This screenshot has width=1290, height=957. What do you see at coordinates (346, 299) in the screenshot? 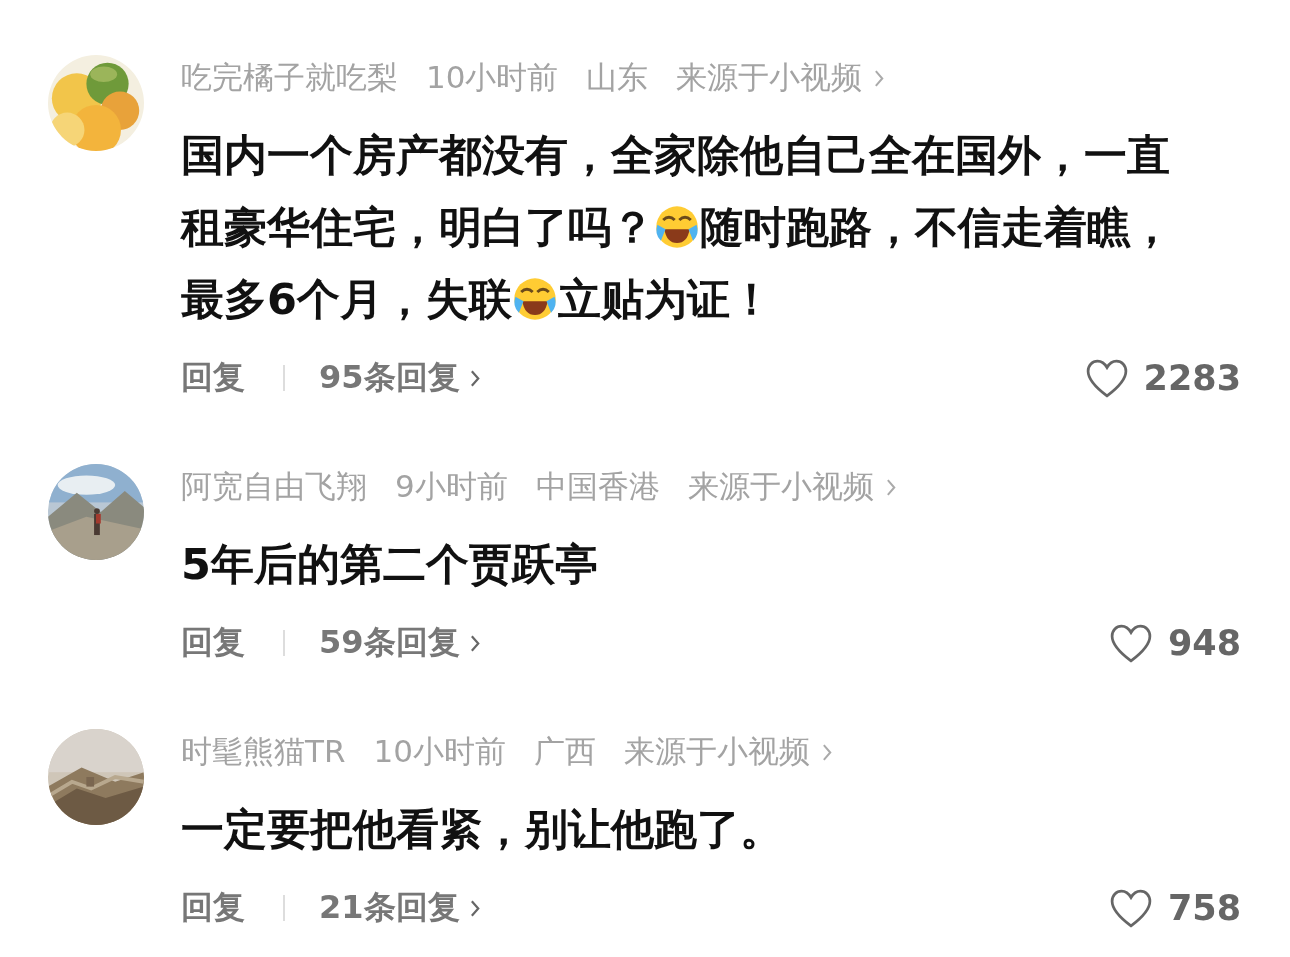
I see `comment-text: 最多6个月，失联` at bounding box center [346, 299].